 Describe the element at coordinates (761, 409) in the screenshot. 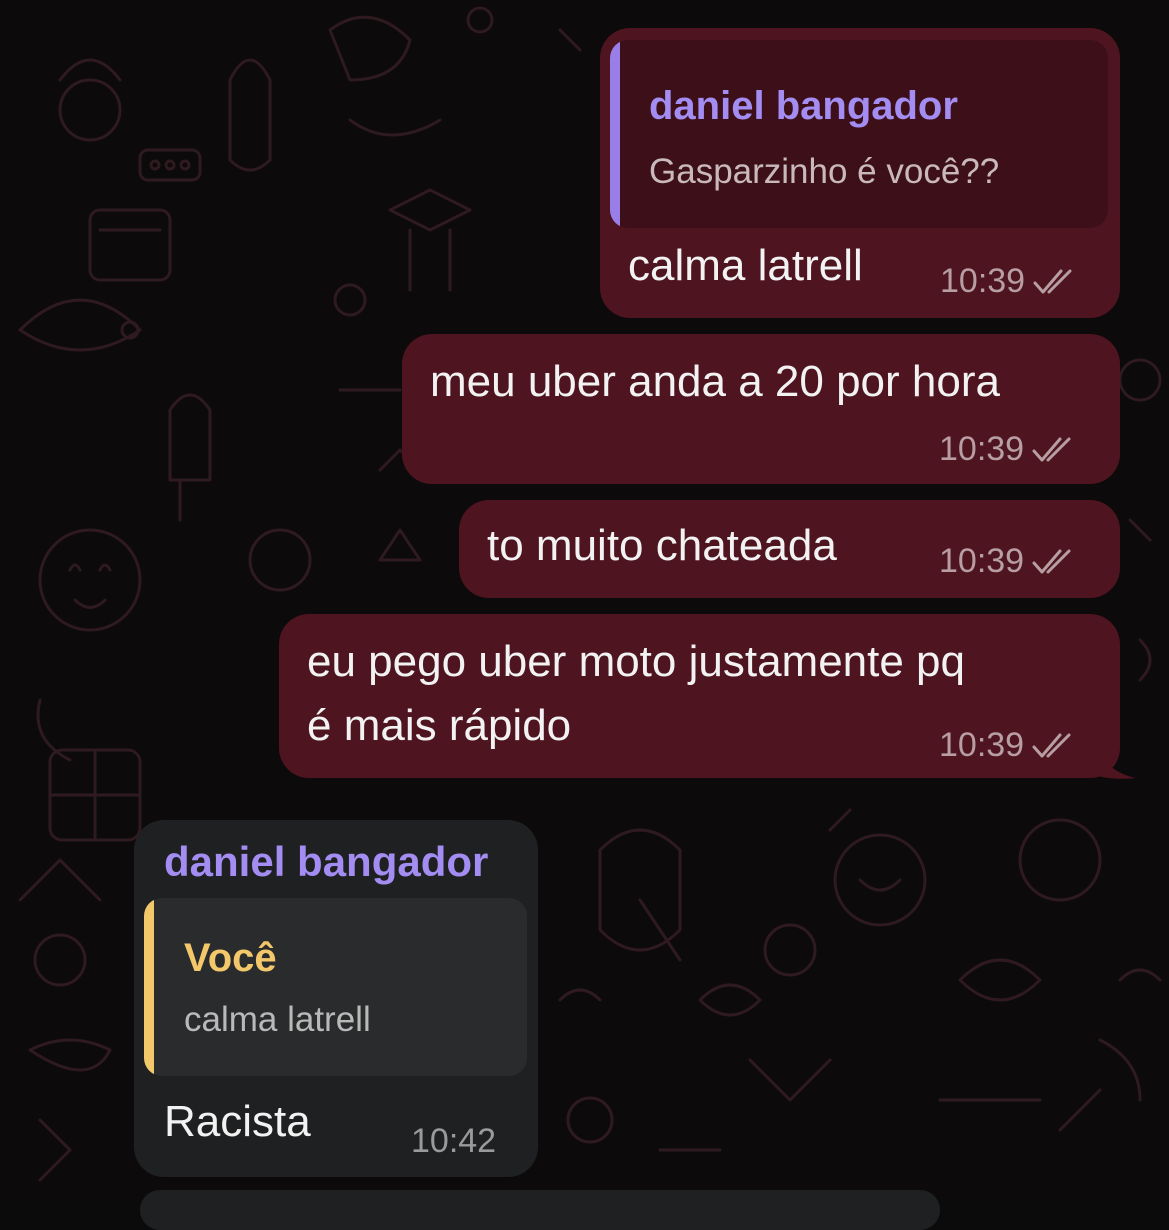

I see `message-bubble-outgoing: meu uber anda a 20 por hora 10:39` at that location.